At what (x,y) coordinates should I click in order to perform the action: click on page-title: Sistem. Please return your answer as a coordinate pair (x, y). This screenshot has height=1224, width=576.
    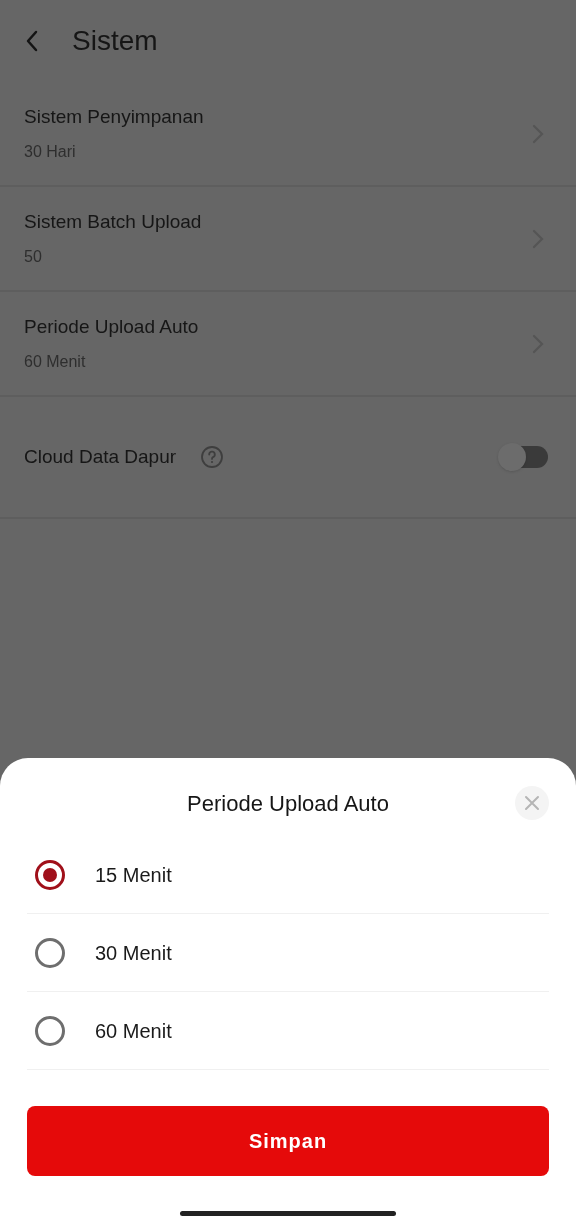
    Looking at the image, I should click on (115, 41).